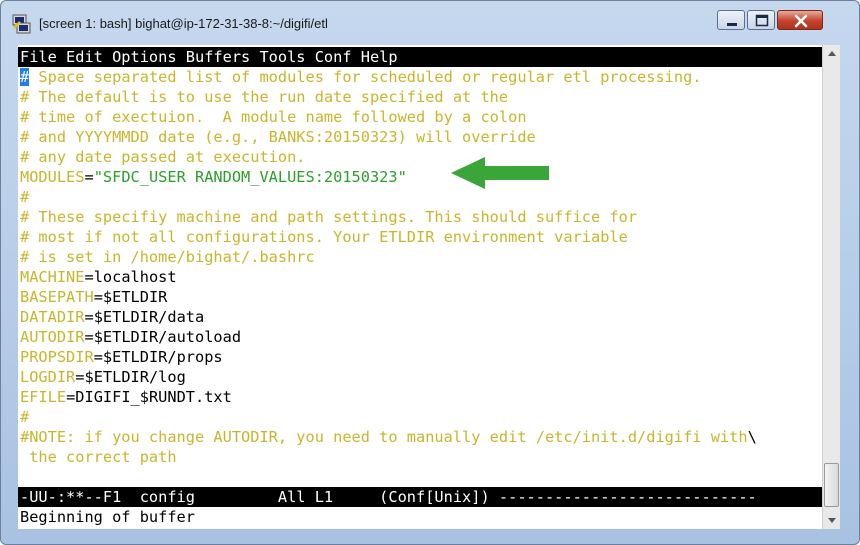 The height and width of the screenshot is (545, 860). What do you see at coordinates (831, 287) in the screenshot?
I see `vertical-scrollbar` at bounding box center [831, 287].